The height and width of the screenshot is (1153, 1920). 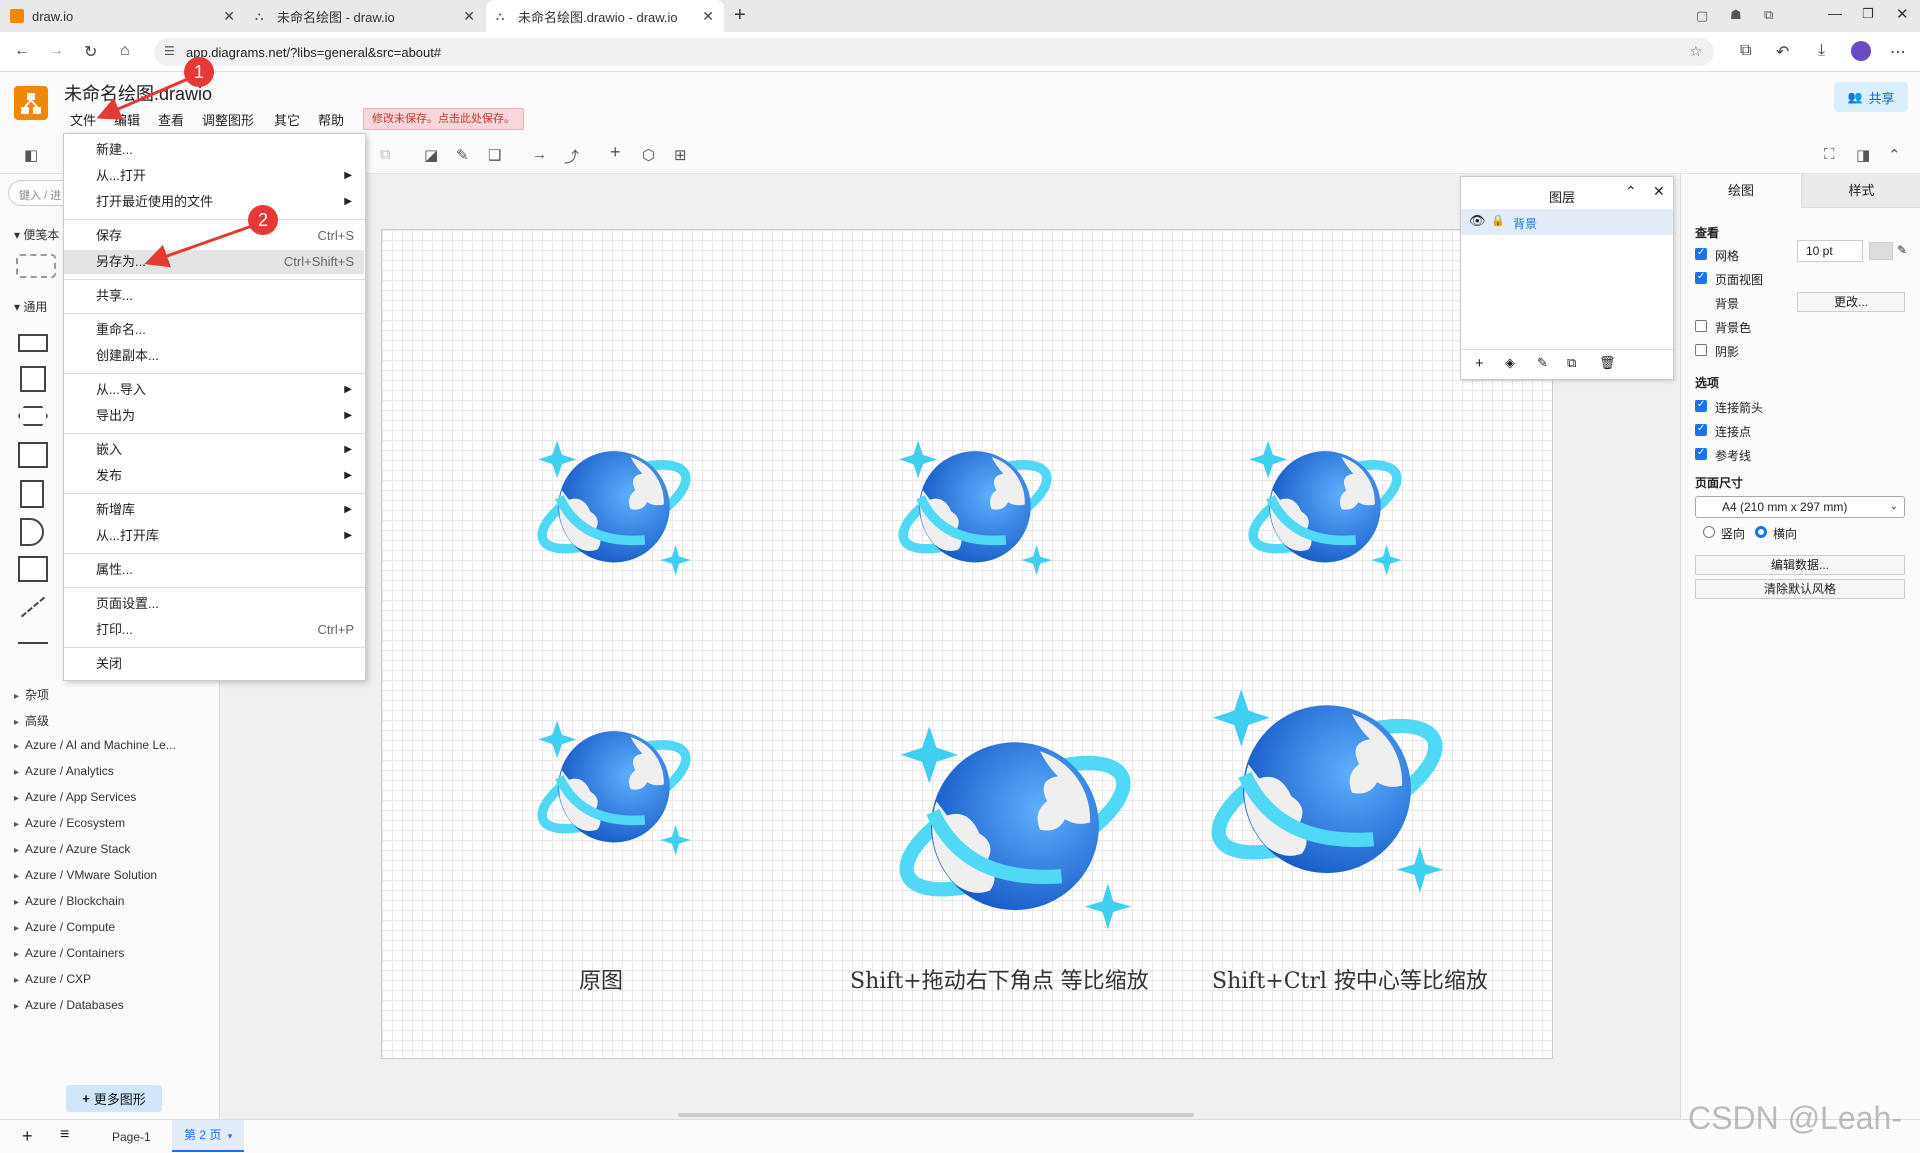 What do you see at coordinates (1860, 191) in the screenshot?
I see `tab-style: 样式` at bounding box center [1860, 191].